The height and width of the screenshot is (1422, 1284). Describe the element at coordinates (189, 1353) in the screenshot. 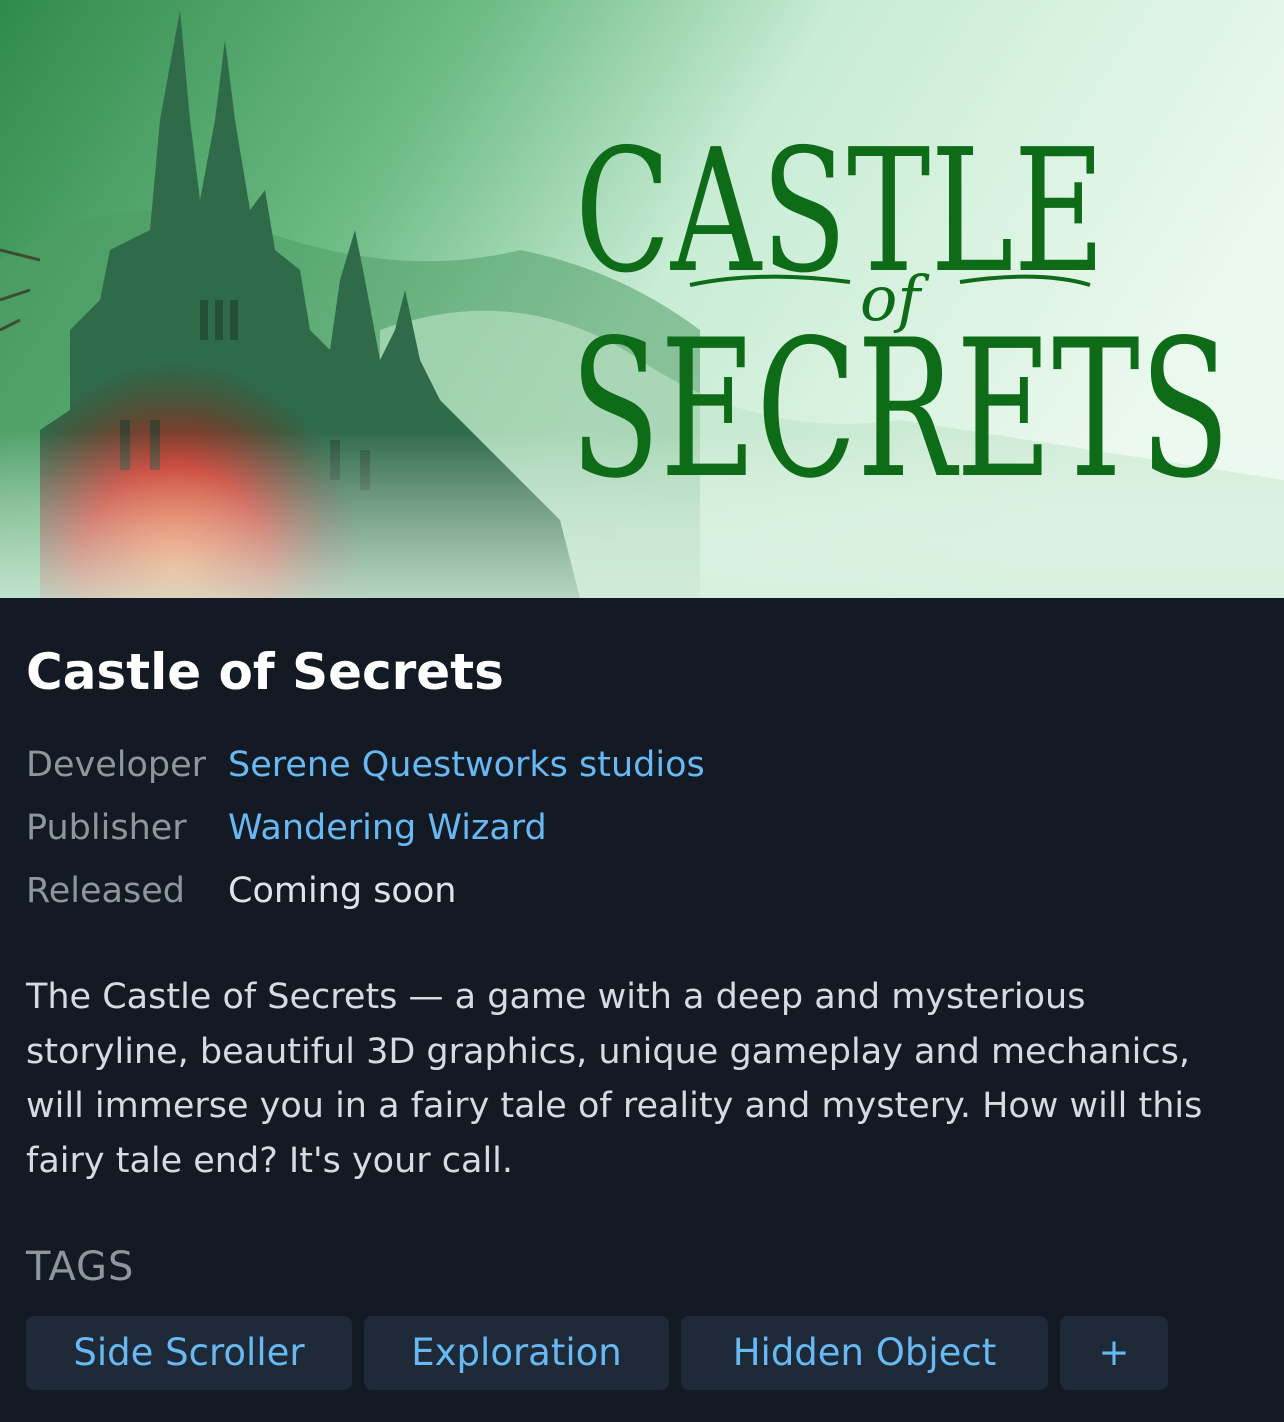

I see `tag-side-scroller: Side Scroller` at that location.